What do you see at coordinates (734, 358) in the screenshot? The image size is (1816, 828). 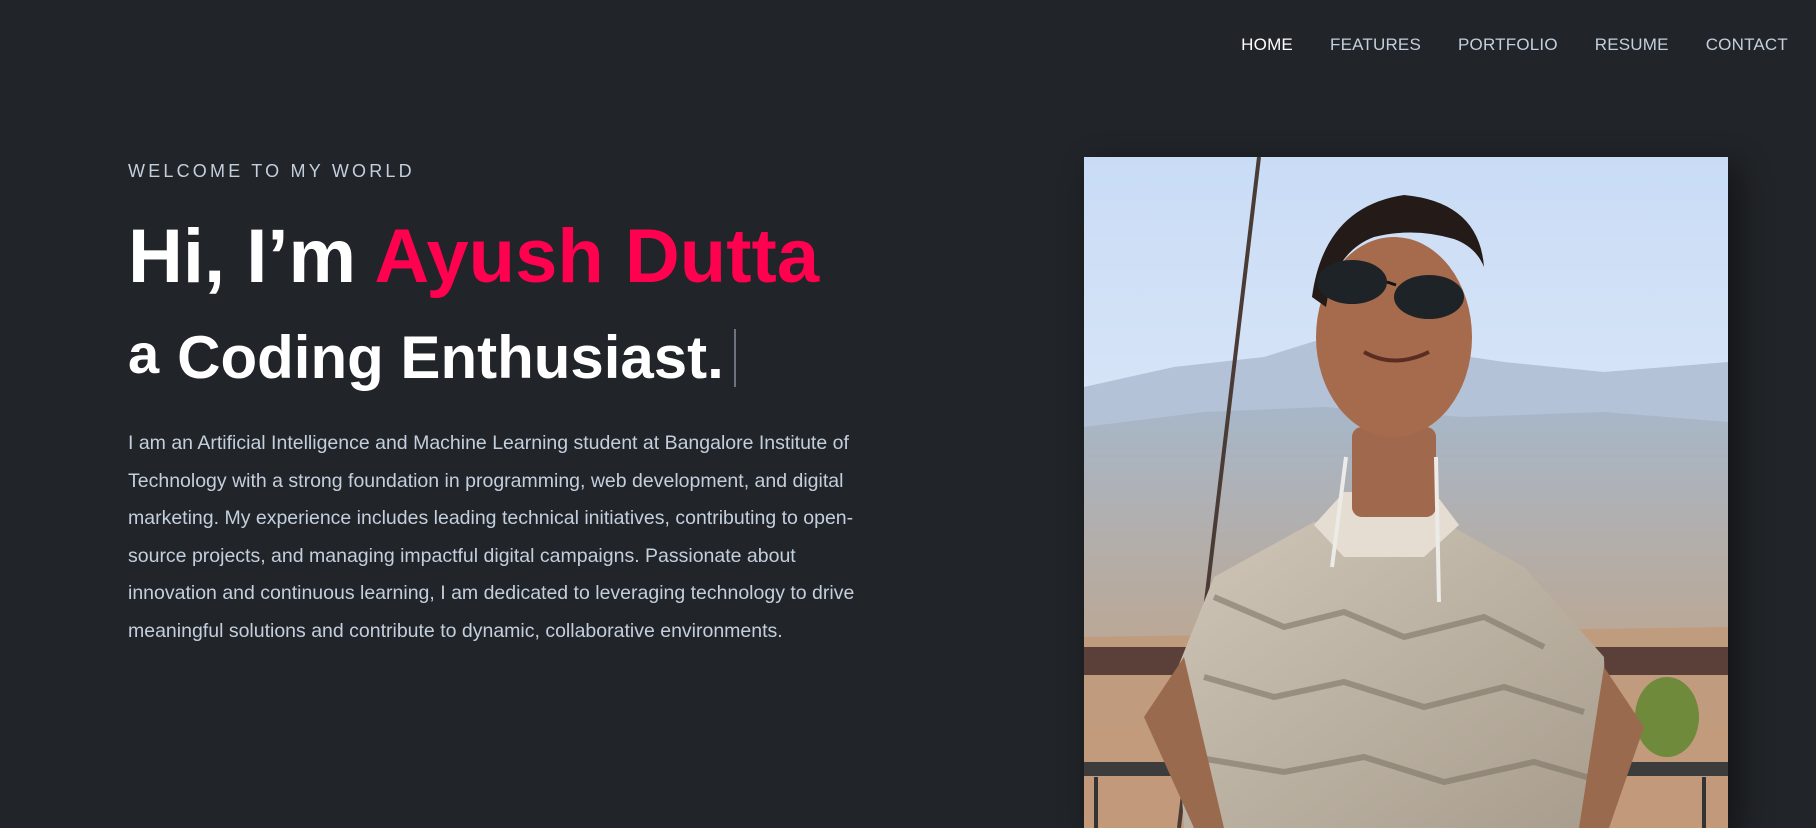 I see `typing-cursor` at bounding box center [734, 358].